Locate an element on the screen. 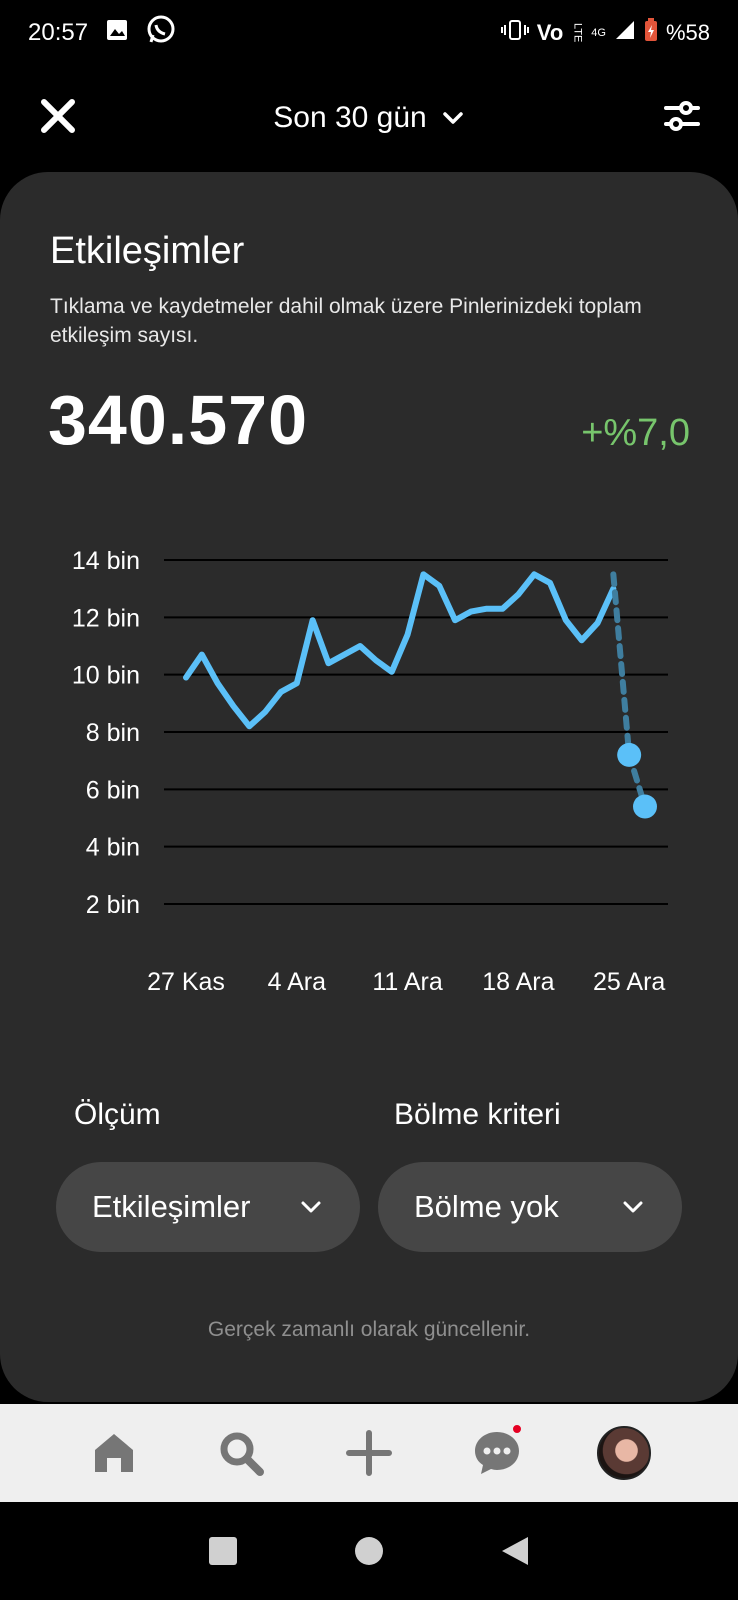 Image resolution: width=738 pixels, height=1600 pixels. nav-search is located at coordinates (241, 1453).